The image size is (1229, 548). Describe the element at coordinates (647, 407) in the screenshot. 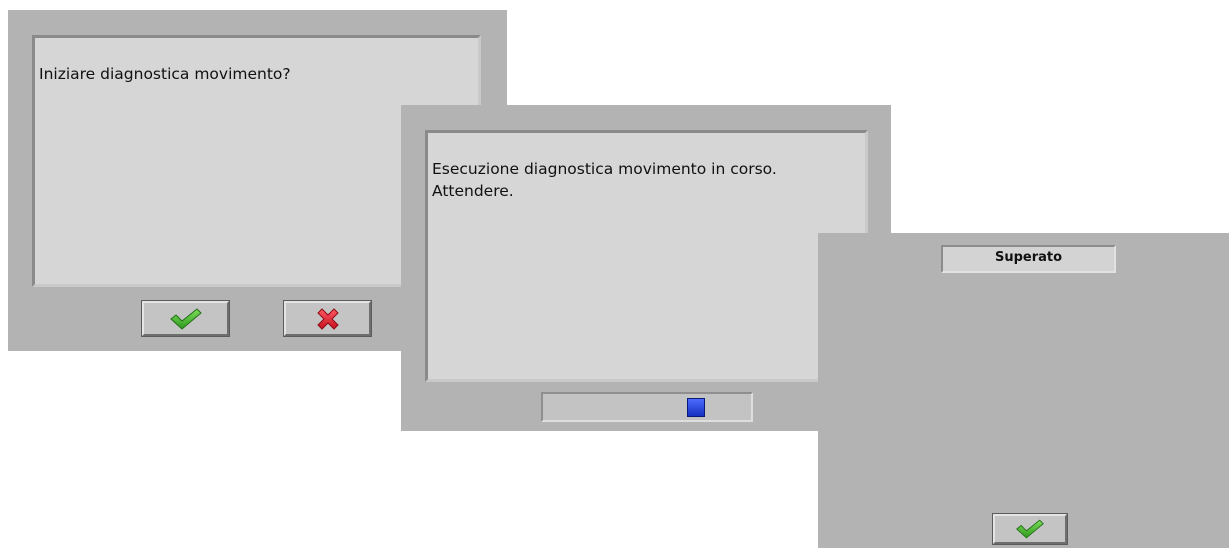

I see `progress-bar` at that location.